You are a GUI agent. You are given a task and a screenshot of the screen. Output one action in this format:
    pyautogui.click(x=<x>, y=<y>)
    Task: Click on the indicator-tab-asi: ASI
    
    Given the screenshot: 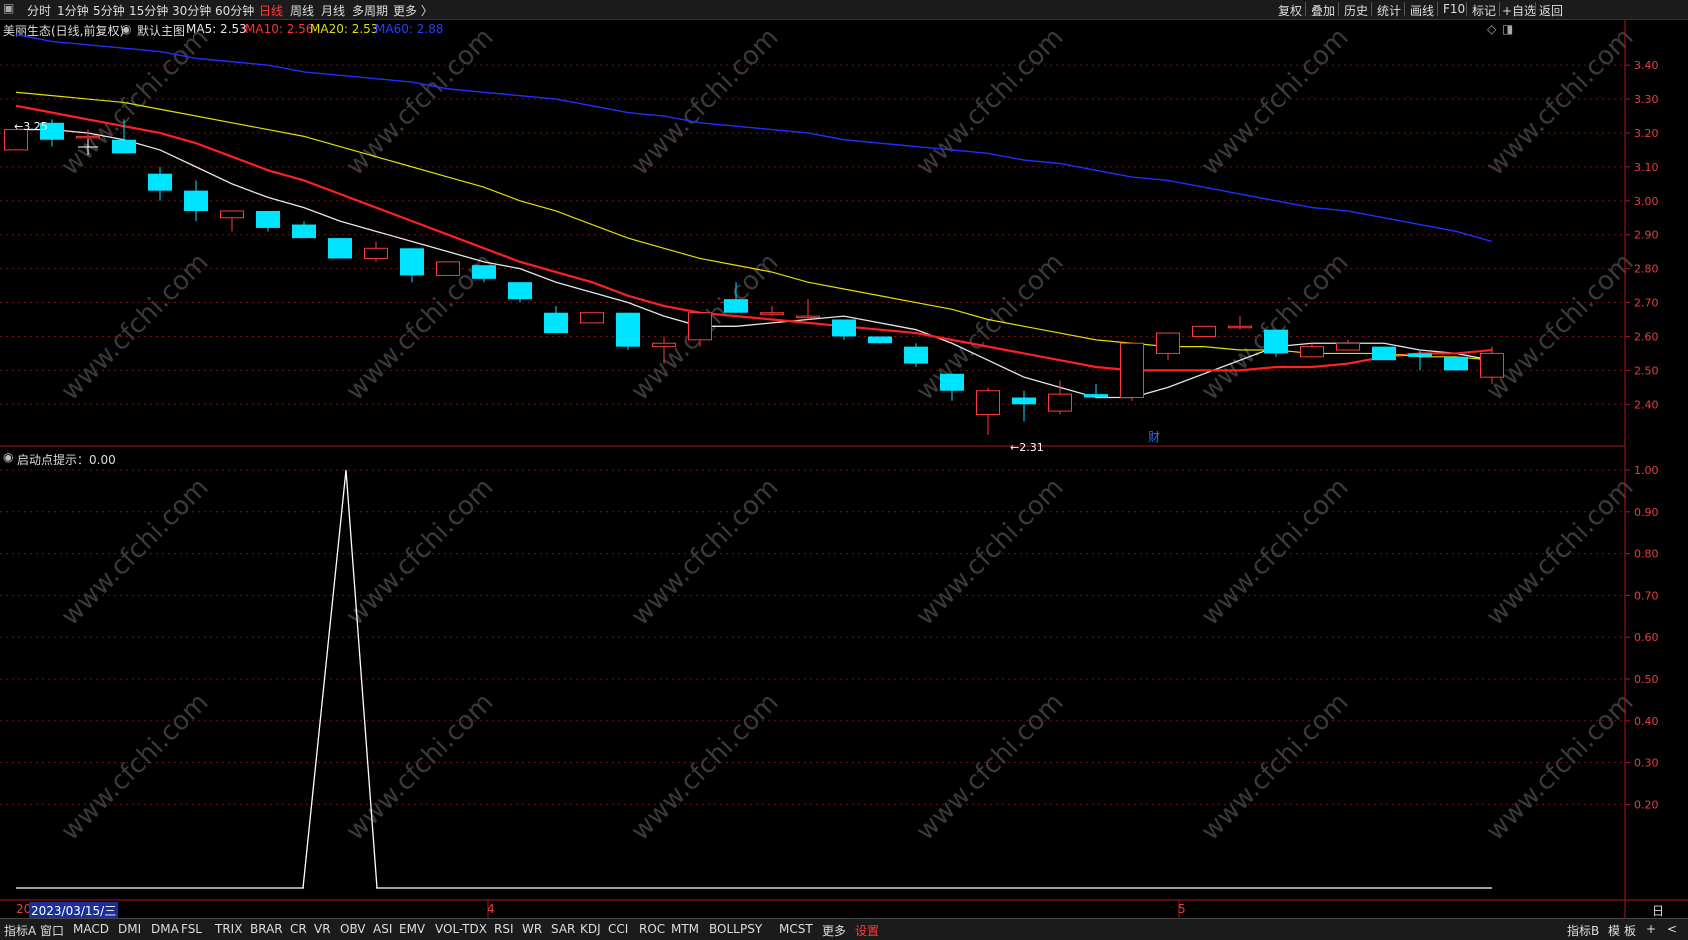 What is the action you would take?
    pyautogui.click(x=382, y=929)
    